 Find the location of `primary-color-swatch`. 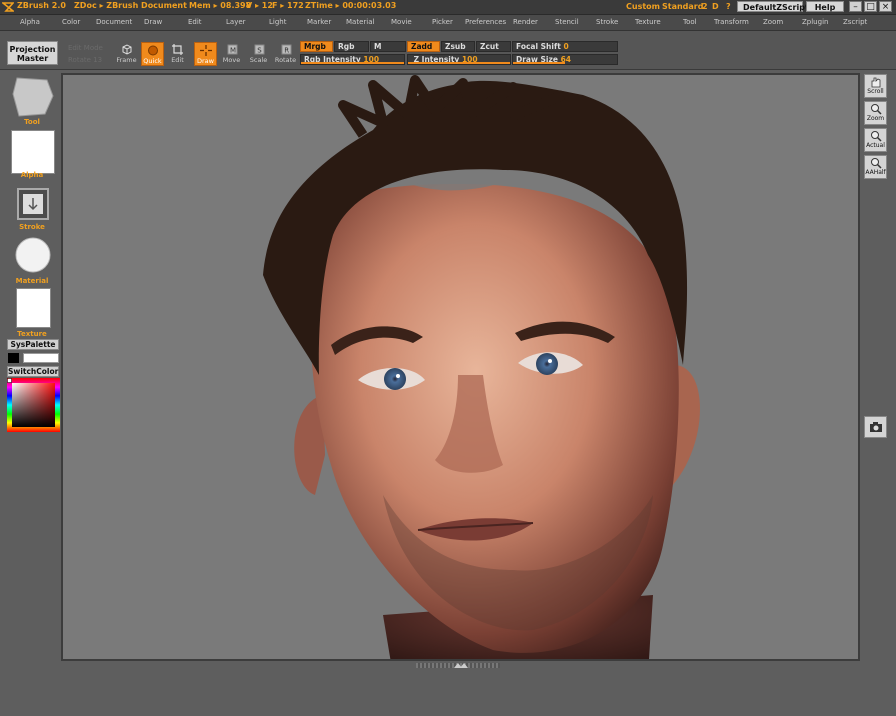

primary-color-swatch is located at coordinates (13, 358).